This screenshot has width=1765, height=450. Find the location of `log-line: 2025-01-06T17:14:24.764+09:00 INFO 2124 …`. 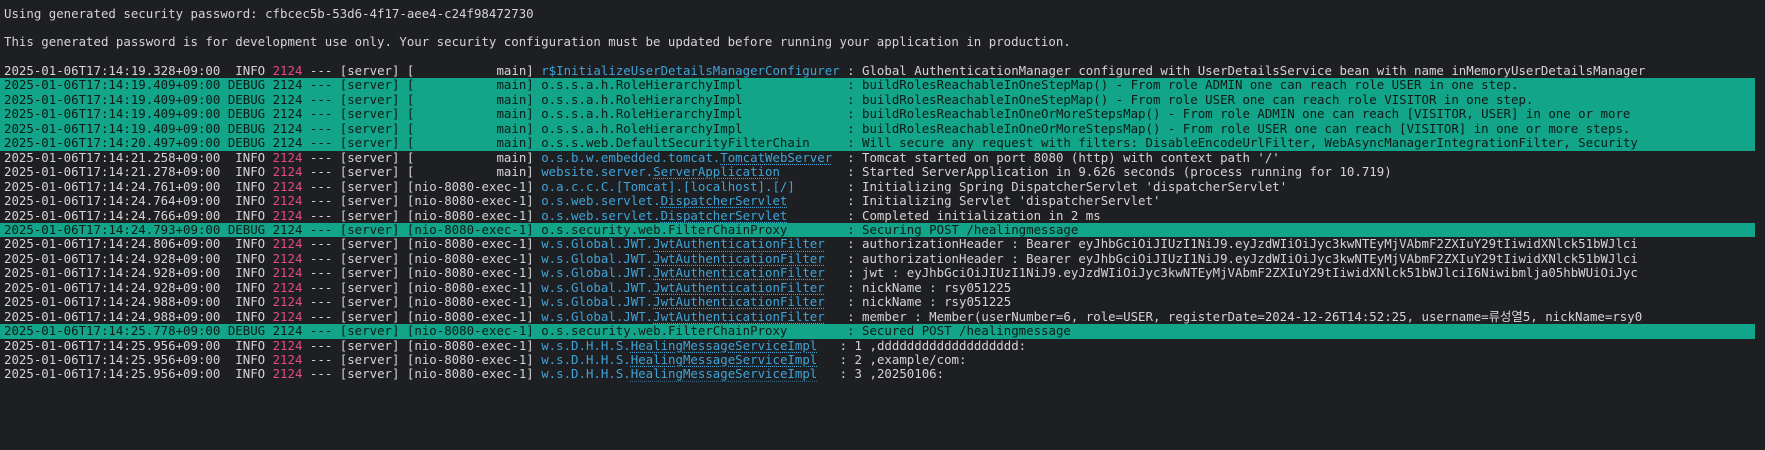

log-line: 2025-01-06T17:14:24.764+09:00 INFO 2124 … is located at coordinates (877, 201).